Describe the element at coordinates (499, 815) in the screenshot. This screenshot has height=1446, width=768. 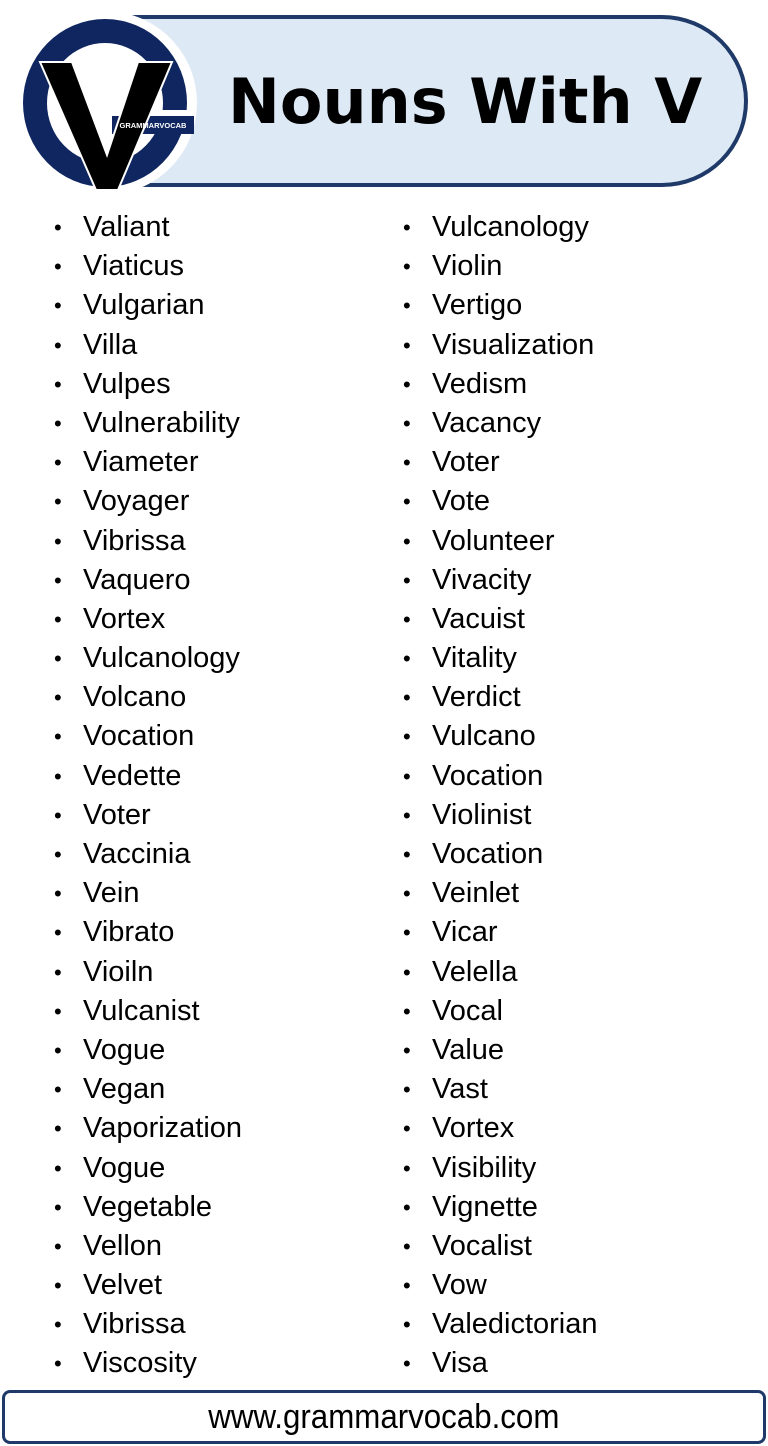
I see `list-item: • Violinist` at that location.